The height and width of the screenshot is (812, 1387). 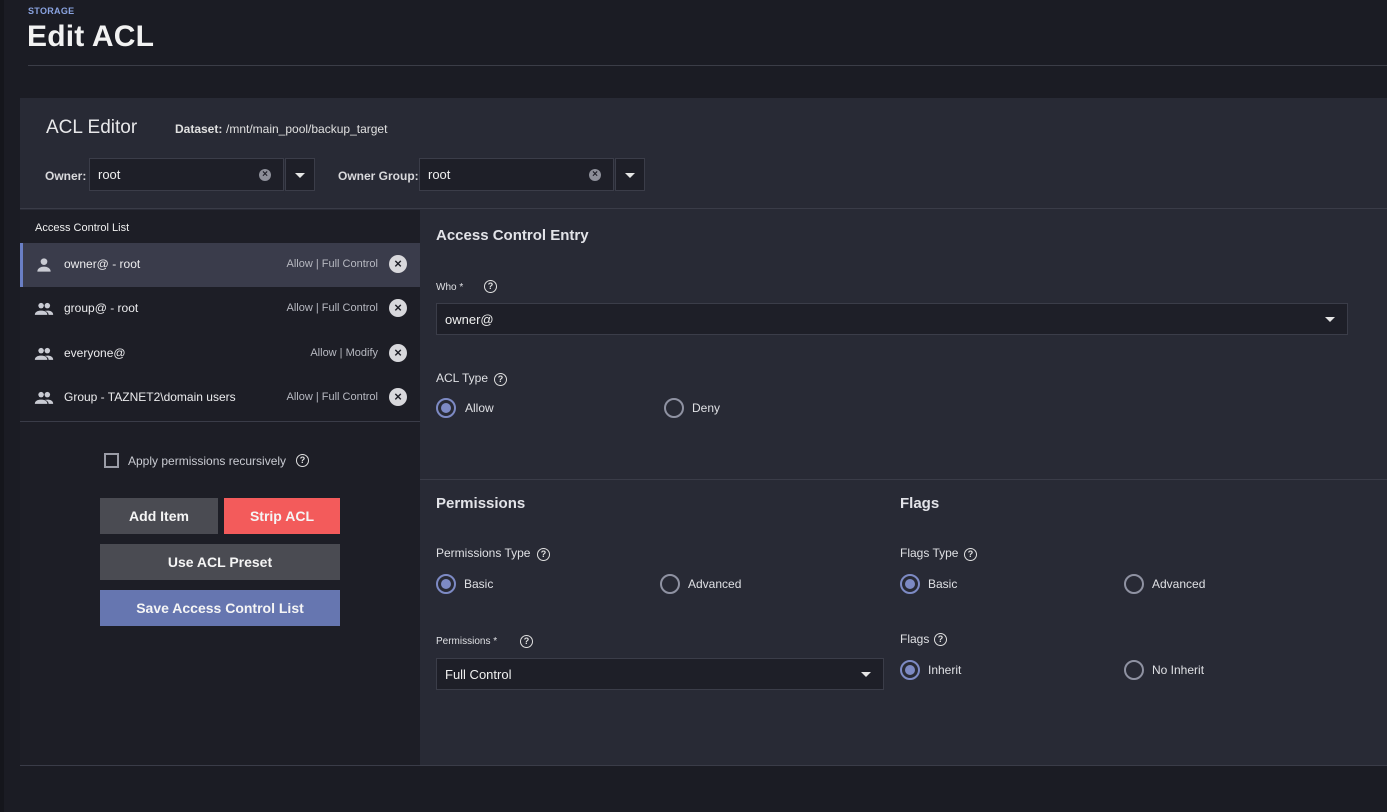 What do you see at coordinates (942, 584) in the screenshot?
I see `flags-basic-label: Basic` at bounding box center [942, 584].